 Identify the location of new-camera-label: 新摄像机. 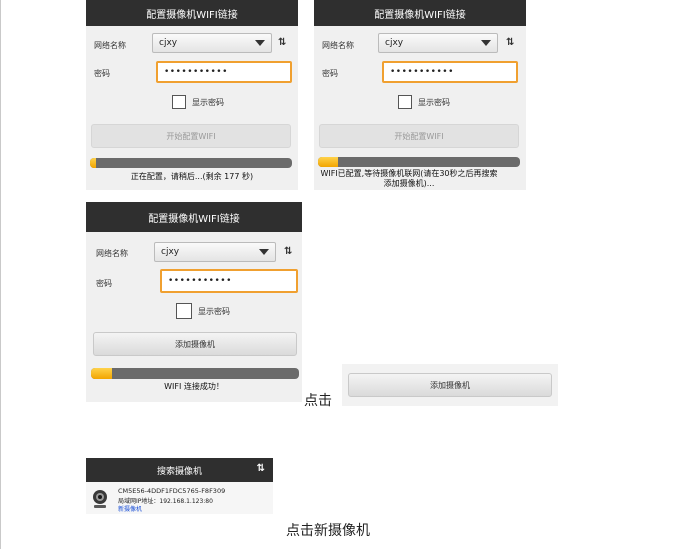
(130, 508).